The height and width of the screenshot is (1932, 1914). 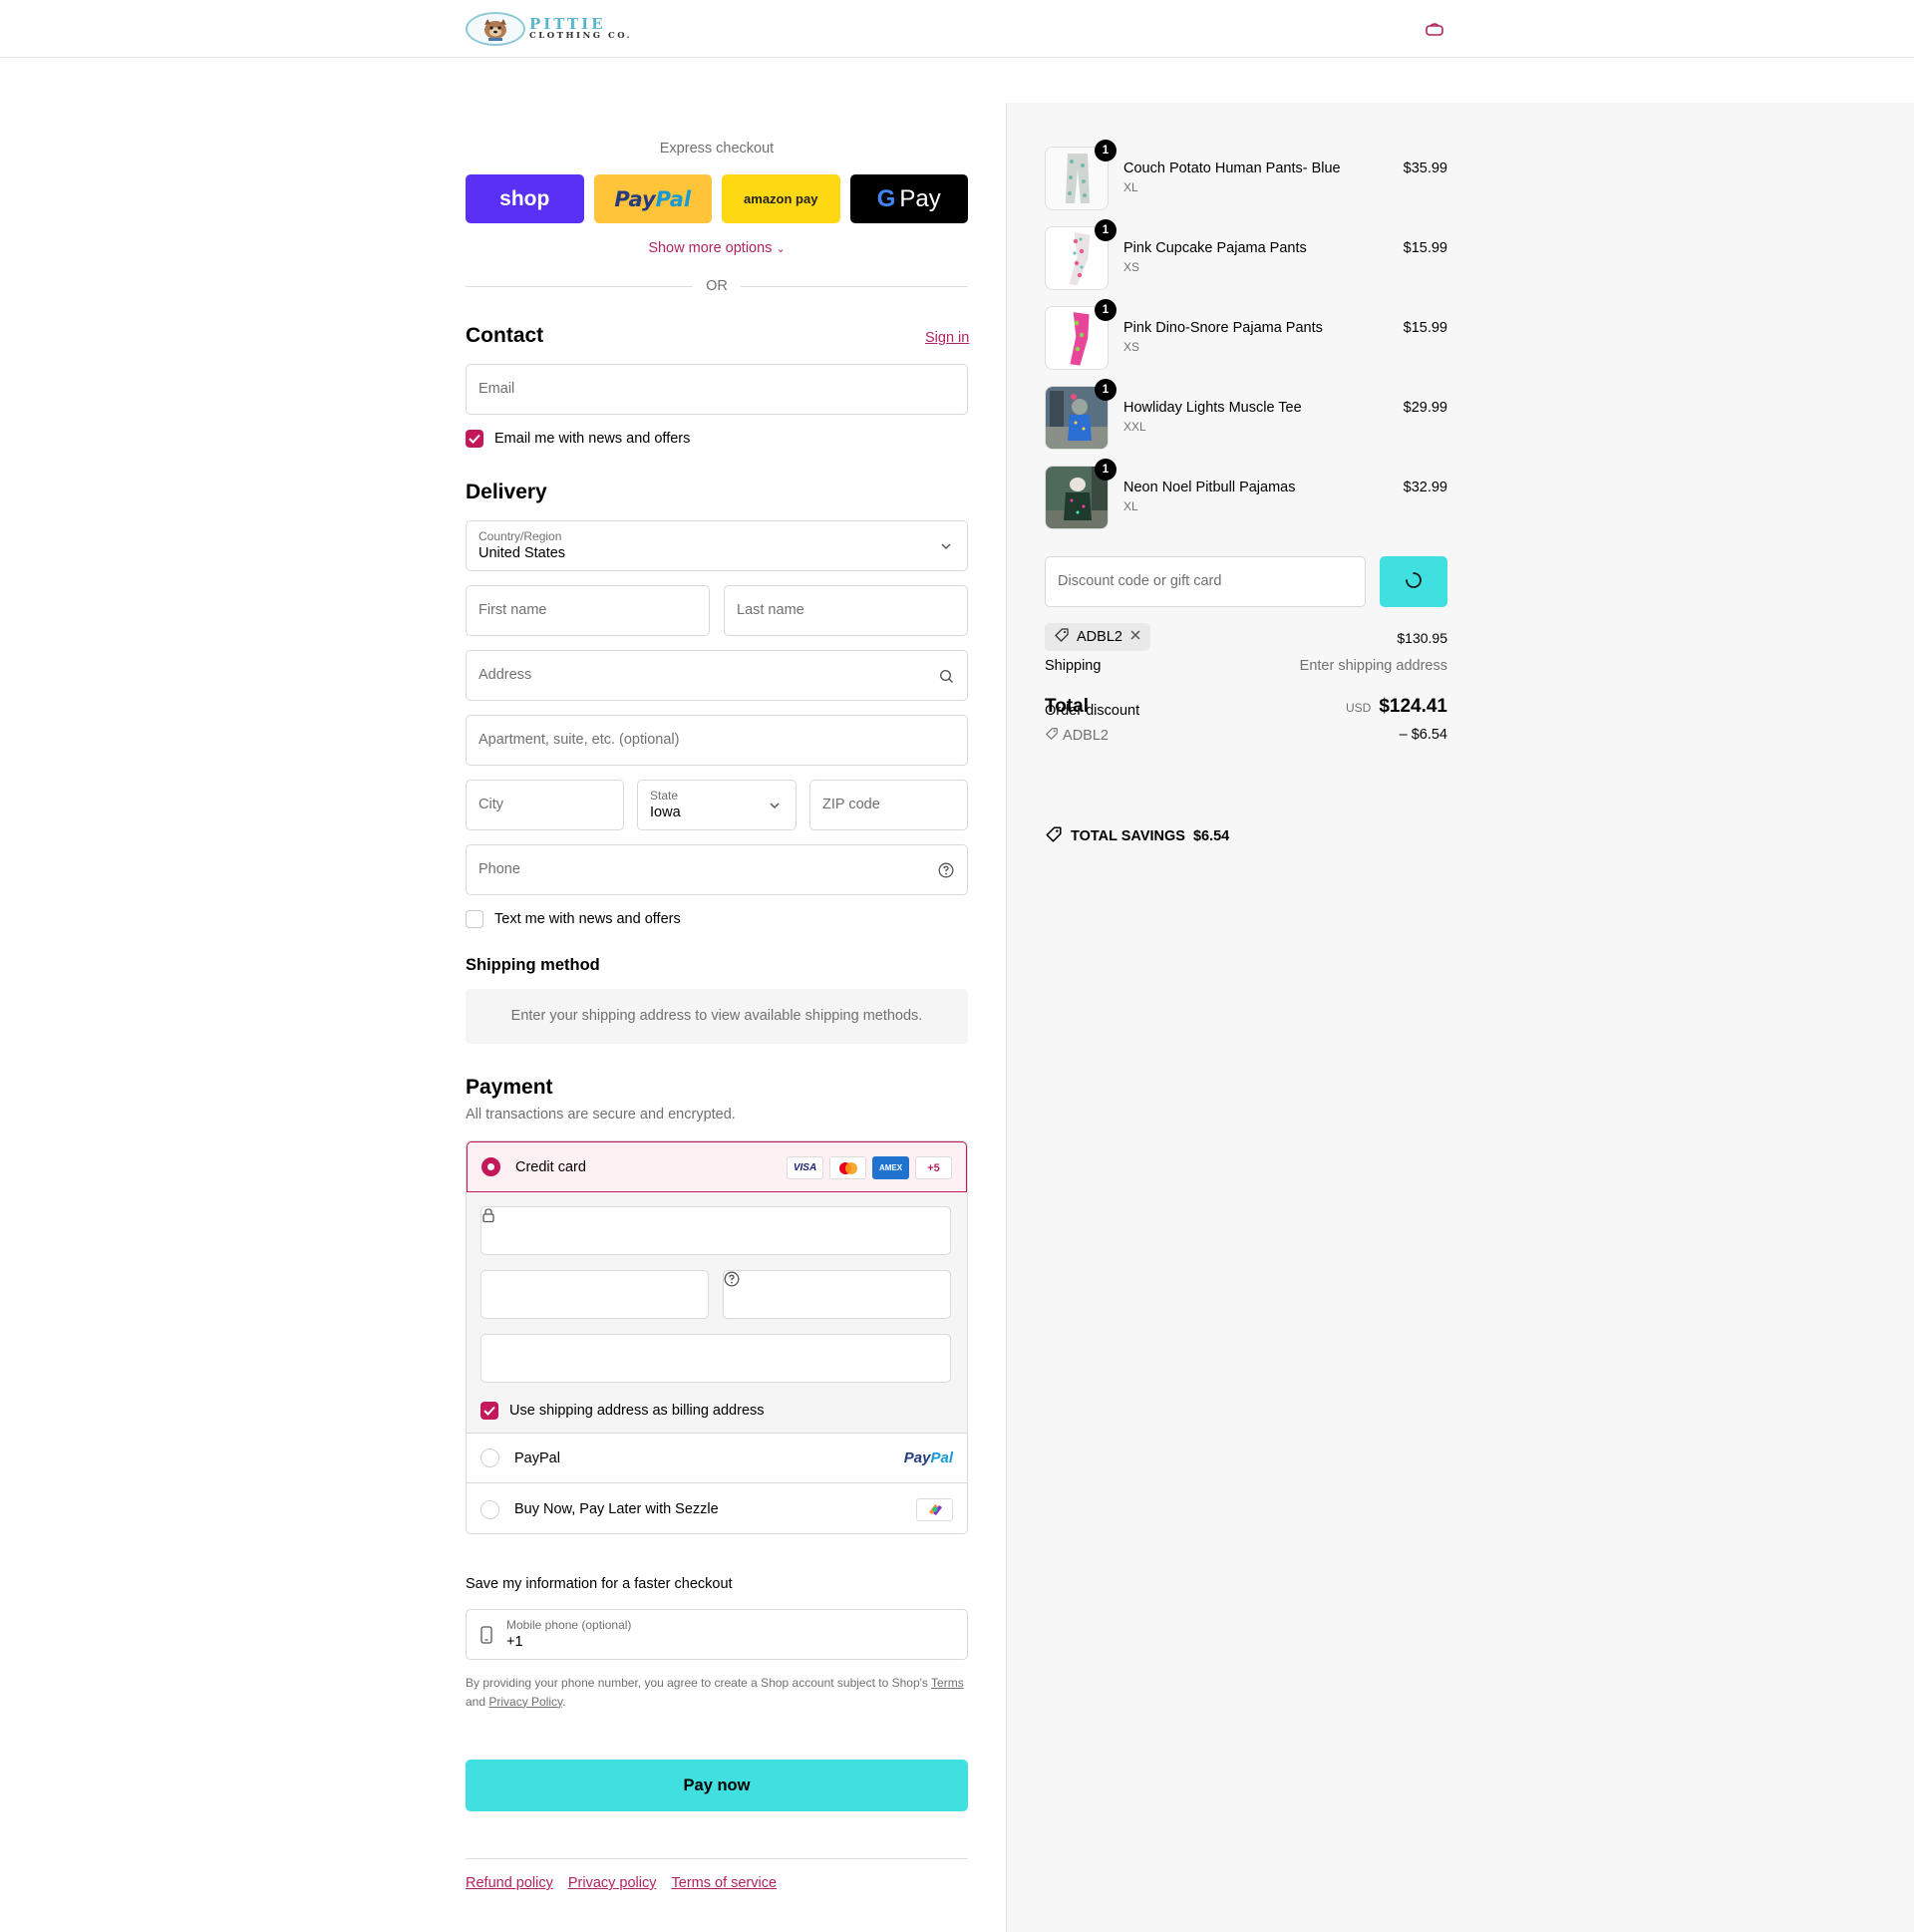 What do you see at coordinates (710, 248) in the screenshot?
I see `show-more-label: Show more options` at bounding box center [710, 248].